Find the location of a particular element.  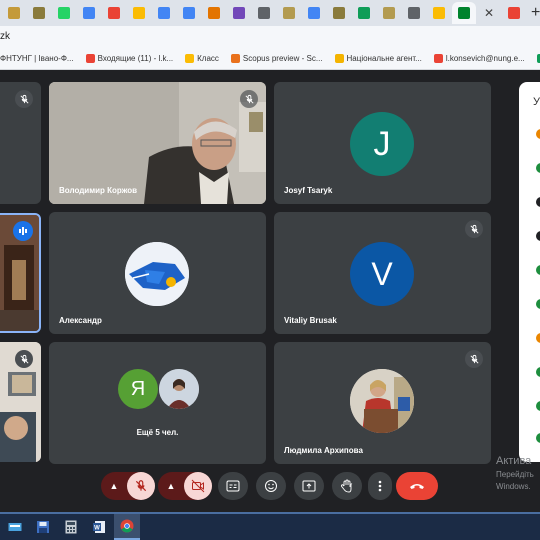

word-icon: W is located at coordinates (99, 527).